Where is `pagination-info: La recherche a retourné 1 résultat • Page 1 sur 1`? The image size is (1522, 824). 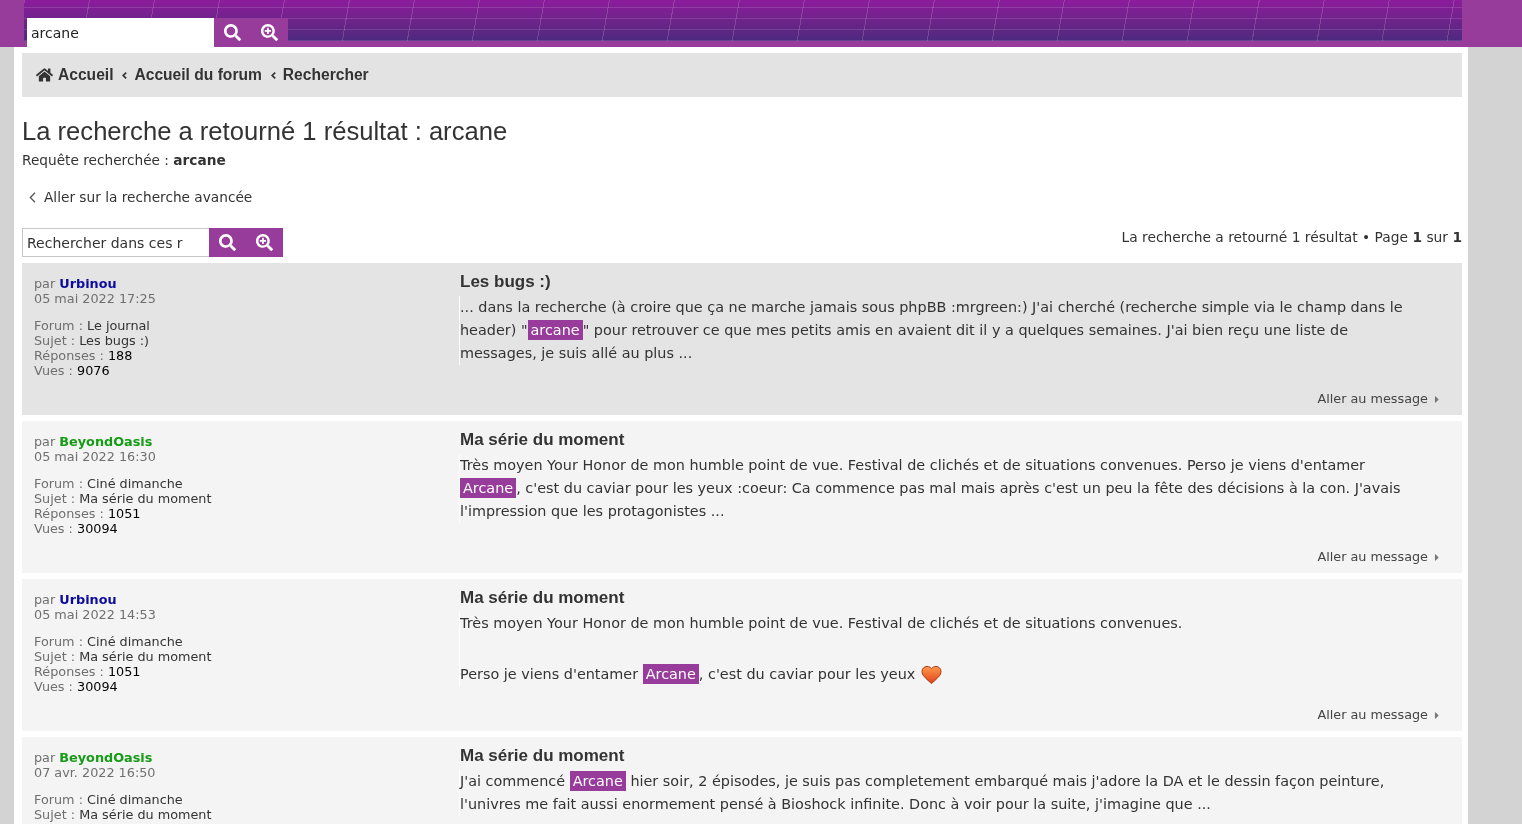 pagination-info: La recherche a retourné 1 résultat • Page 1 sur 1 is located at coordinates (1291, 237).